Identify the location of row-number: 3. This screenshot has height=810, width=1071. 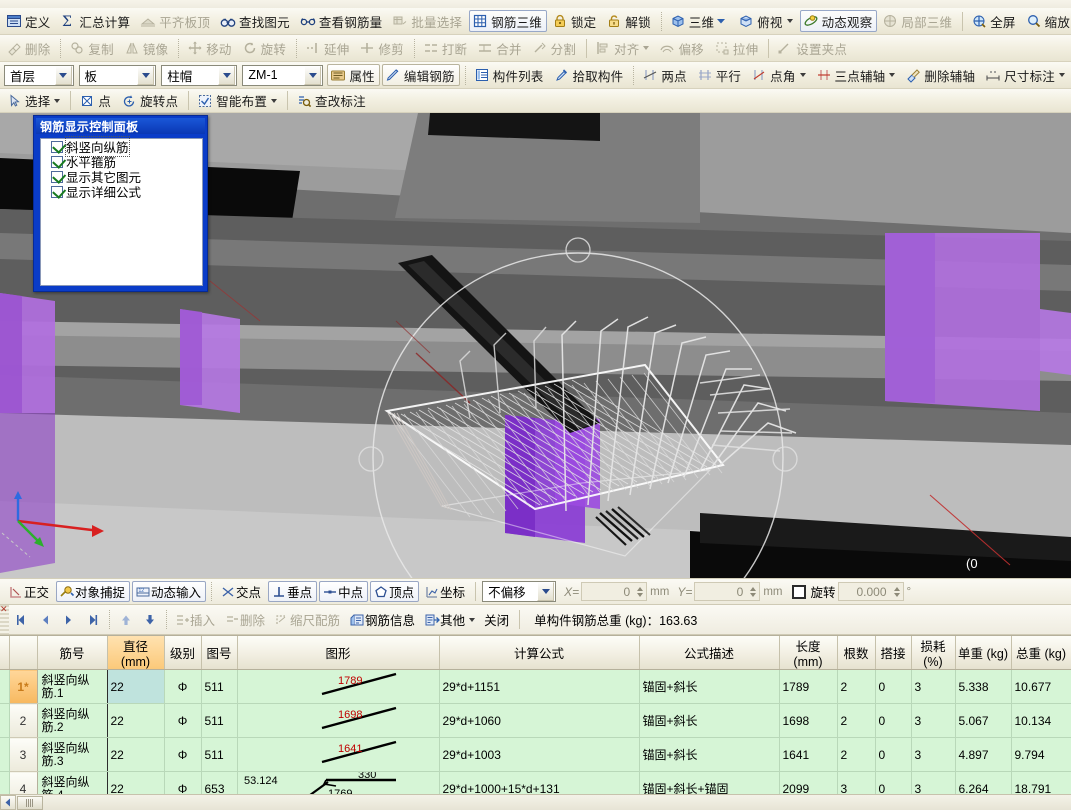
(23, 754).